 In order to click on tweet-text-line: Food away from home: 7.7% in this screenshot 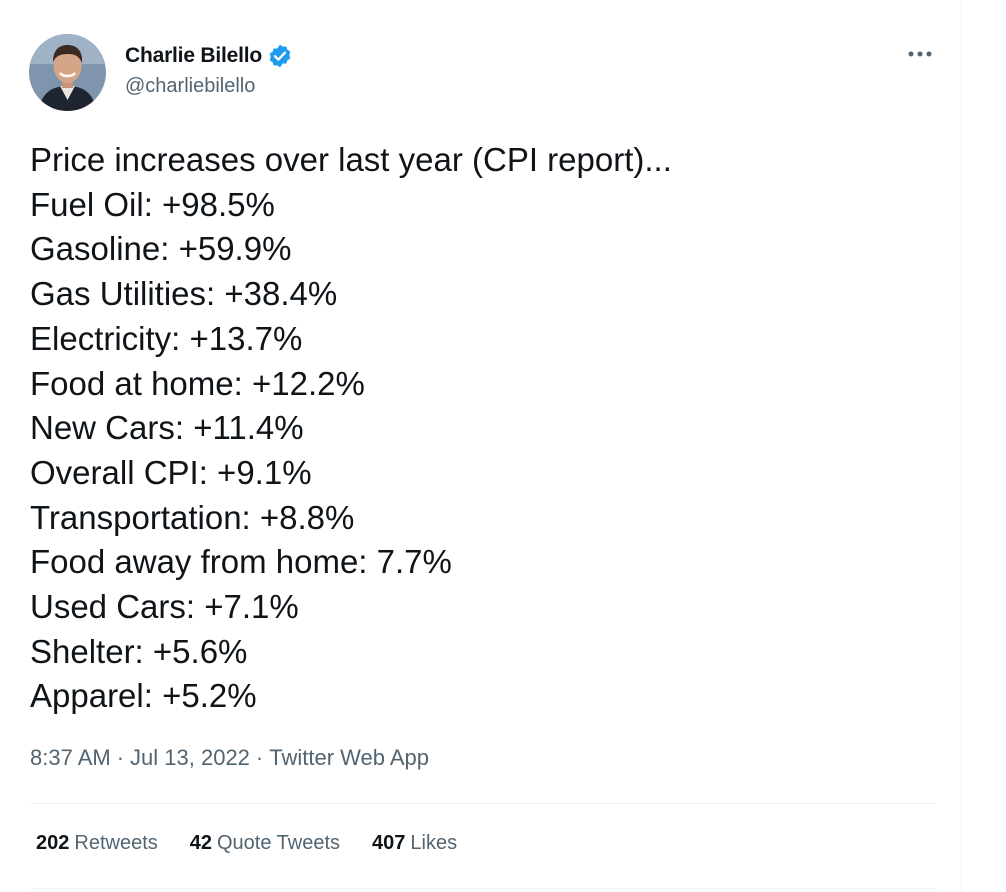, I will do `click(241, 562)`.